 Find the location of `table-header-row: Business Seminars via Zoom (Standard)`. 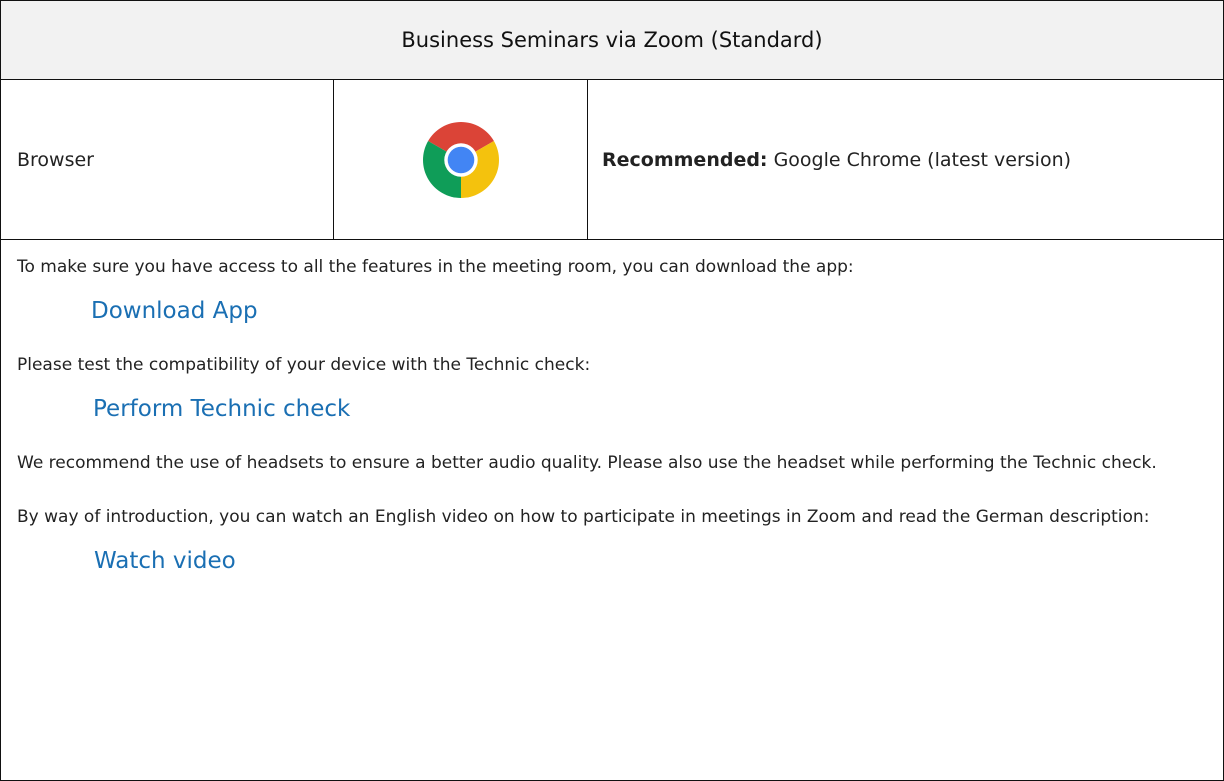

table-header-row: Business Seminars via Zoom (Standard) is located at coordinates (612, 40).